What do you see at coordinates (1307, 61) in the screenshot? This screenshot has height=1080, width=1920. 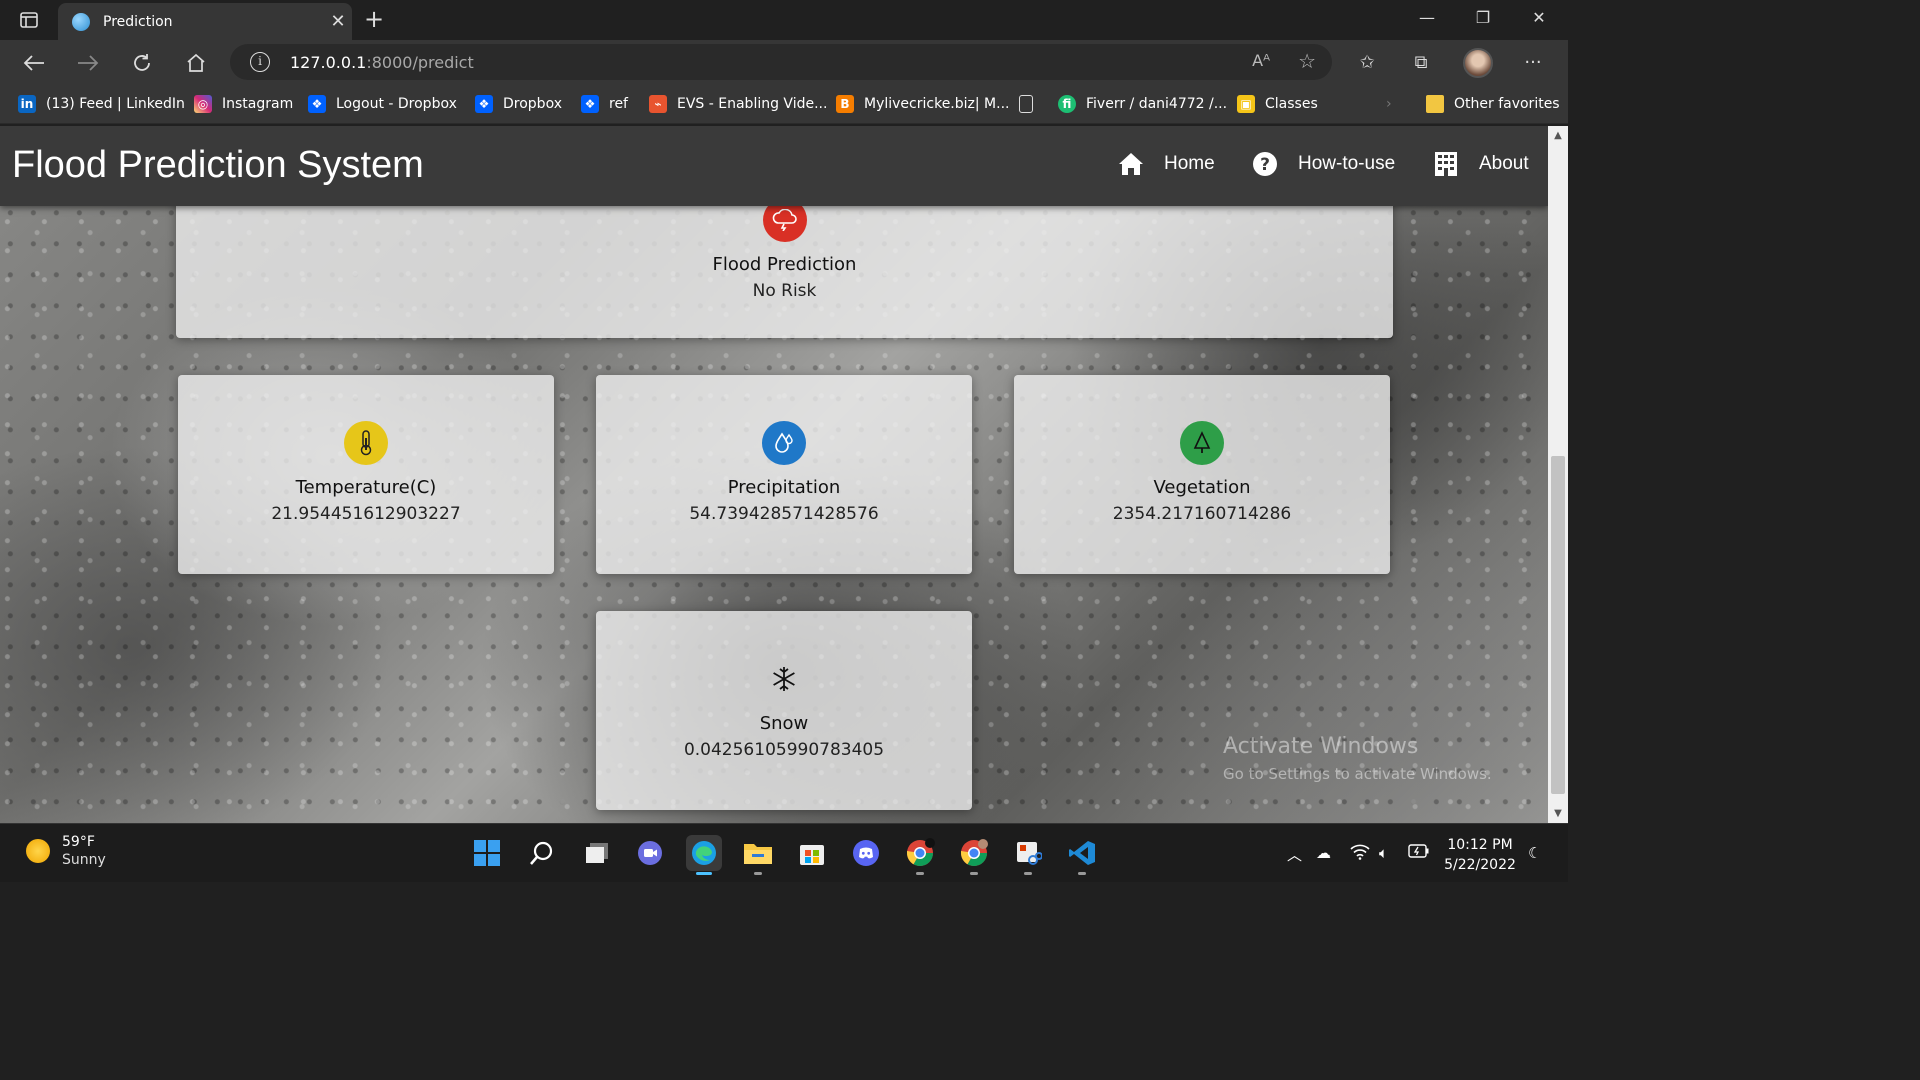 I see `add-favorite-icon: ☆` at bounding box center [1307, 61].